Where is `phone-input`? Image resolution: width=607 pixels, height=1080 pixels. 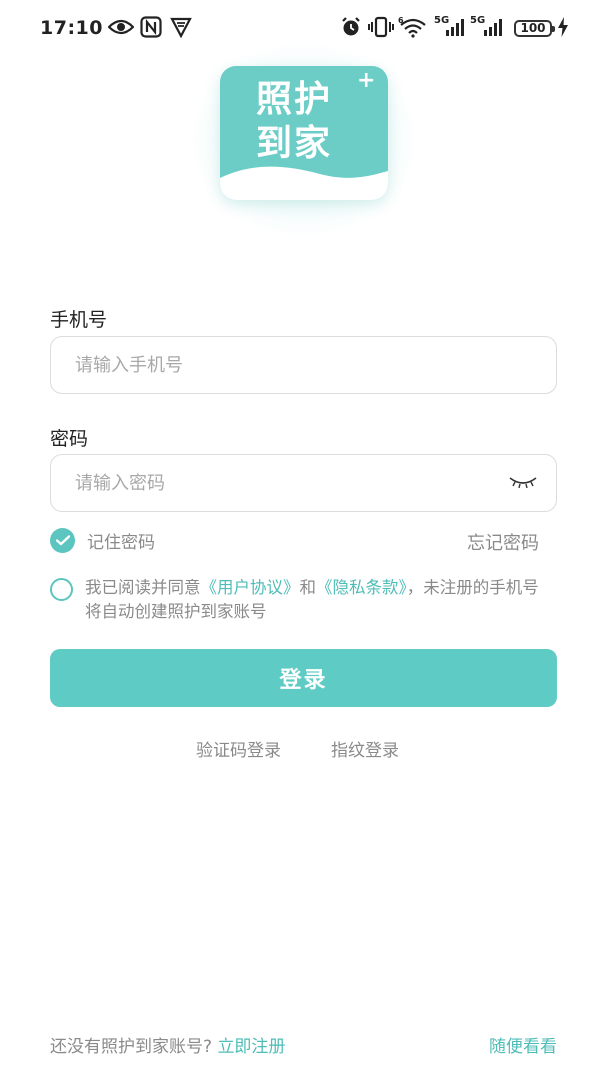 phone-input is located at coordinates (285, 365).